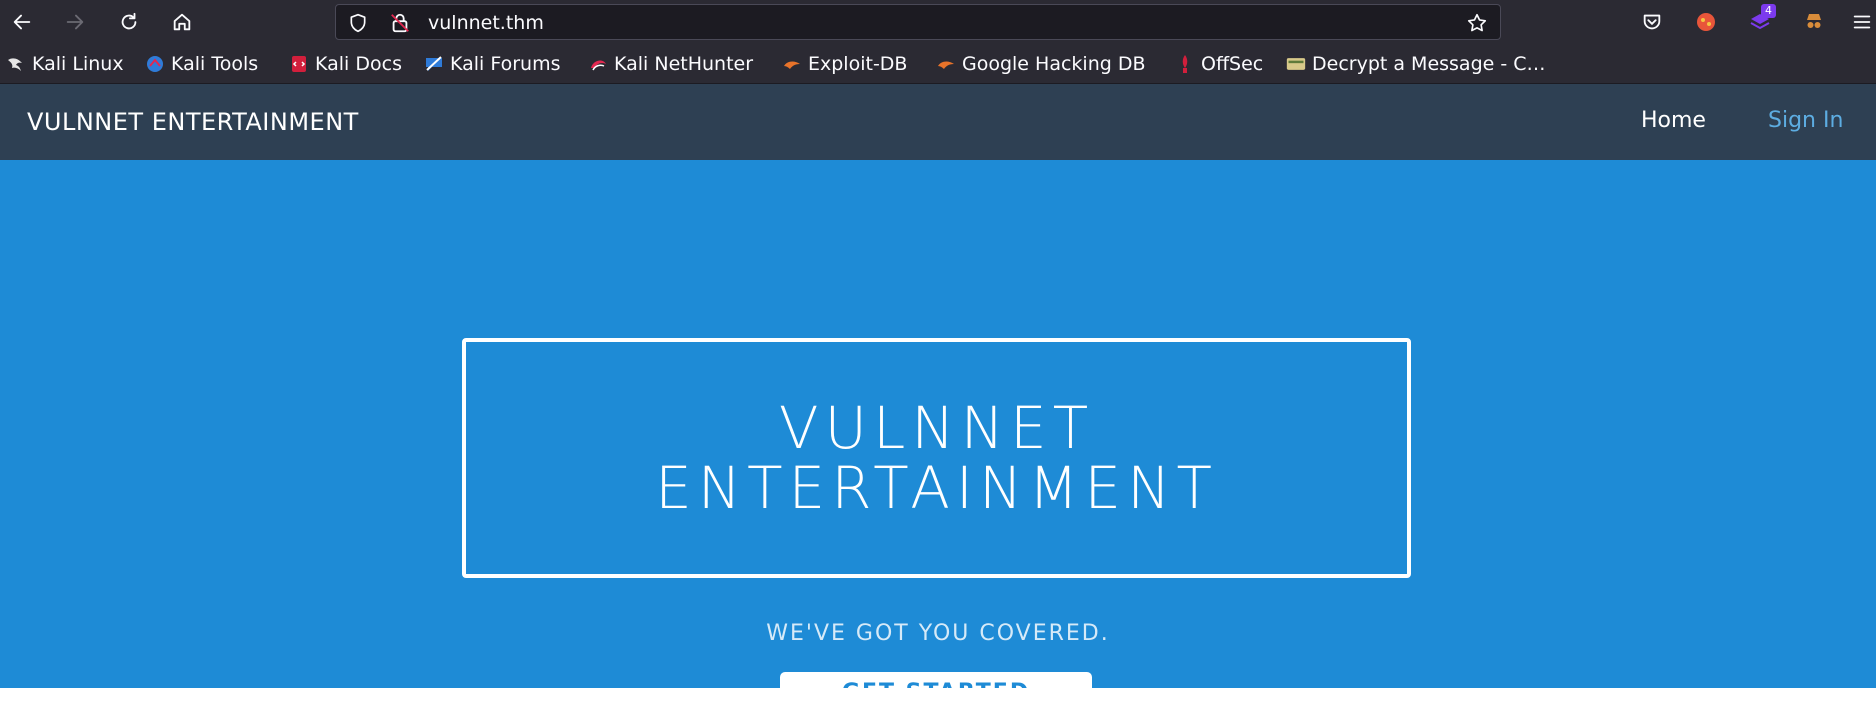 The height and width of the screenshot is (716, 1876). What do you see at coordinates (792, 65) in the screenshot?
I see `exploit-db-icon` at bounding box center [792, 65].